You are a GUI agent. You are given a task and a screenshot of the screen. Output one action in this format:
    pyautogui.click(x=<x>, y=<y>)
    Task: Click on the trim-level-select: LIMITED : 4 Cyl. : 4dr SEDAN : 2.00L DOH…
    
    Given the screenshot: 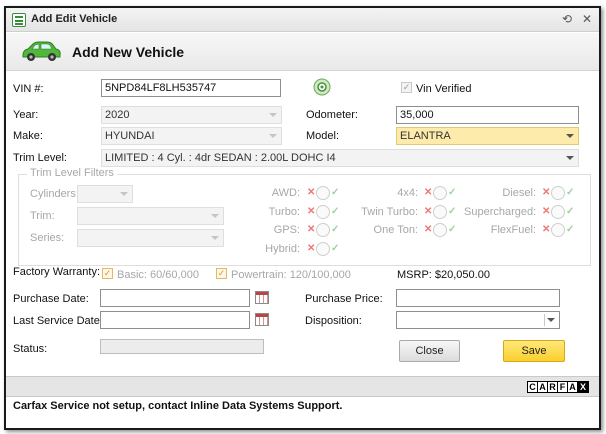 What is the action you would take?
    pyautogui.click(x=340, y=158)
    